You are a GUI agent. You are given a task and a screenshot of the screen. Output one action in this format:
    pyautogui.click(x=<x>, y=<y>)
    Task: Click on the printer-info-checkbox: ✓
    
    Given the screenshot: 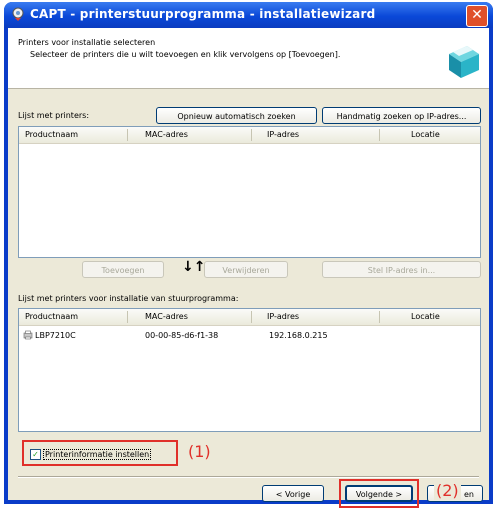 What is the action you would take?
    pyautogui.click(x=35, y=454)
    